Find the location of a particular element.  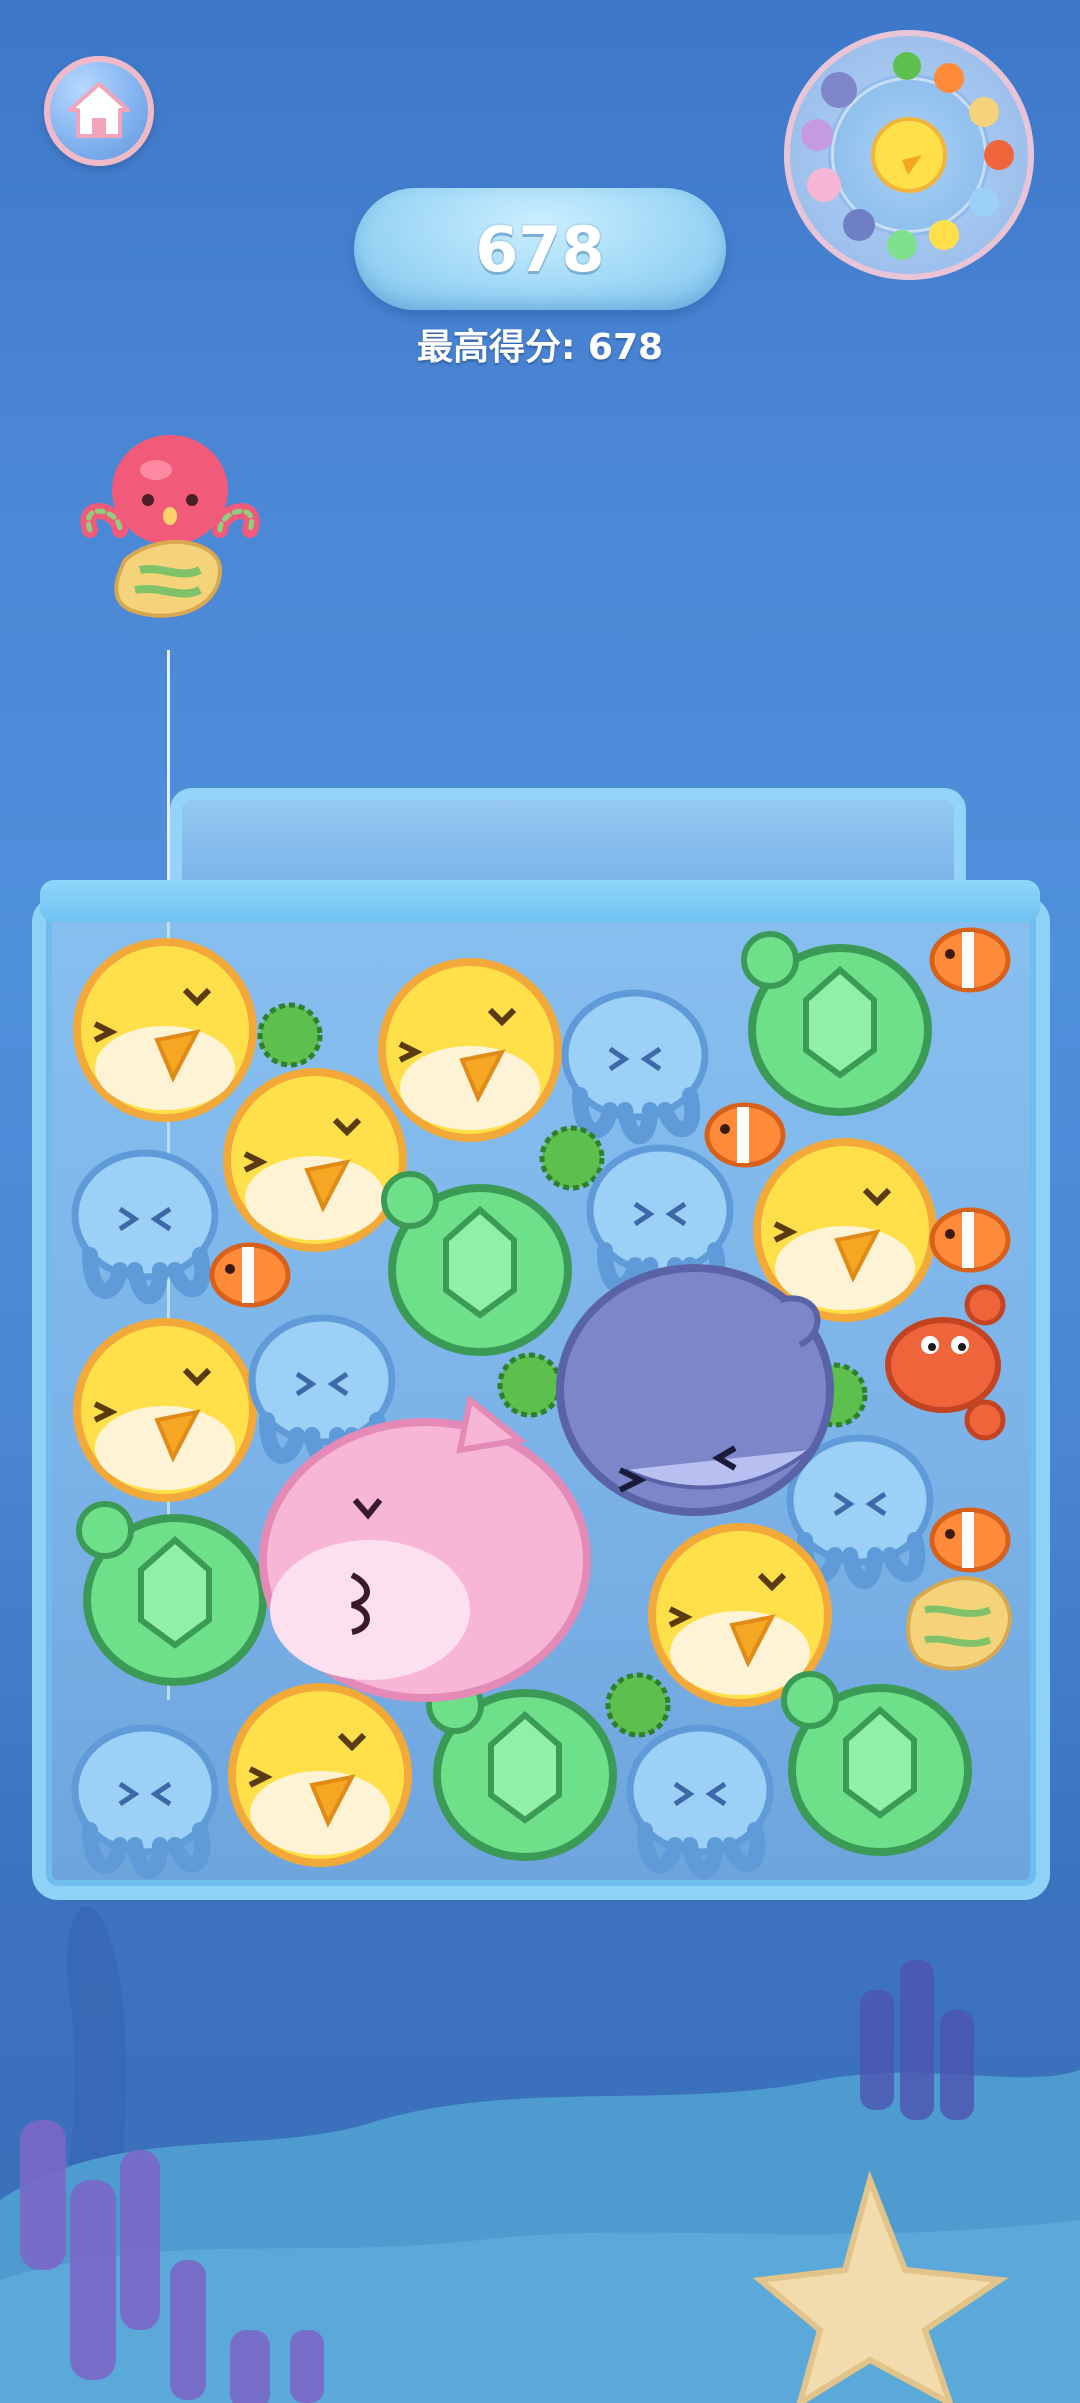

creature-pufferfish is located at coordinates (165, 1030).